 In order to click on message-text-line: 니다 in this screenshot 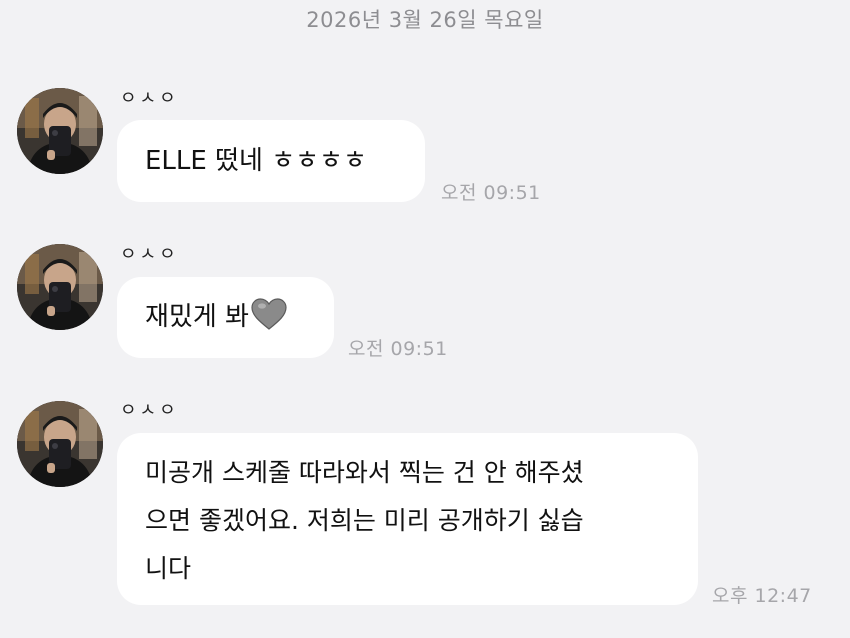, I will do `click(168, 568)`.